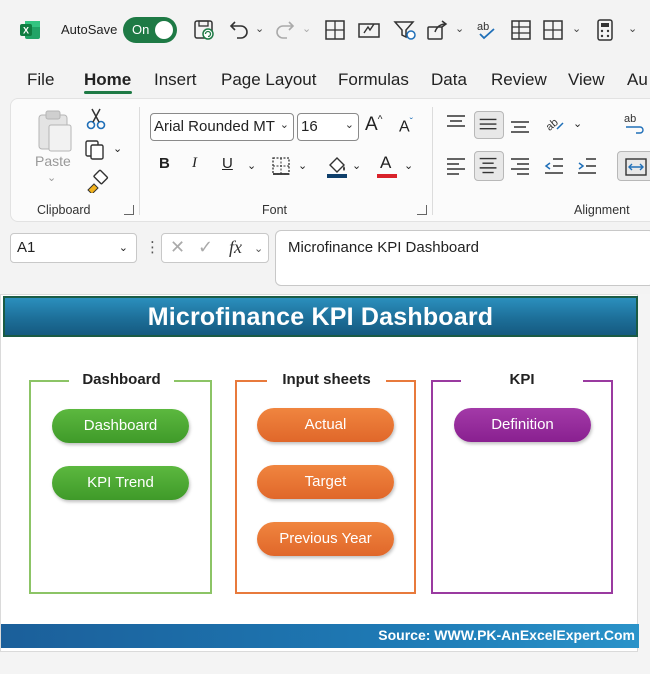  What do you see at coordinates (204, 30) in the screenshot?
I see `save-icon` at bounding box center [204, 30].